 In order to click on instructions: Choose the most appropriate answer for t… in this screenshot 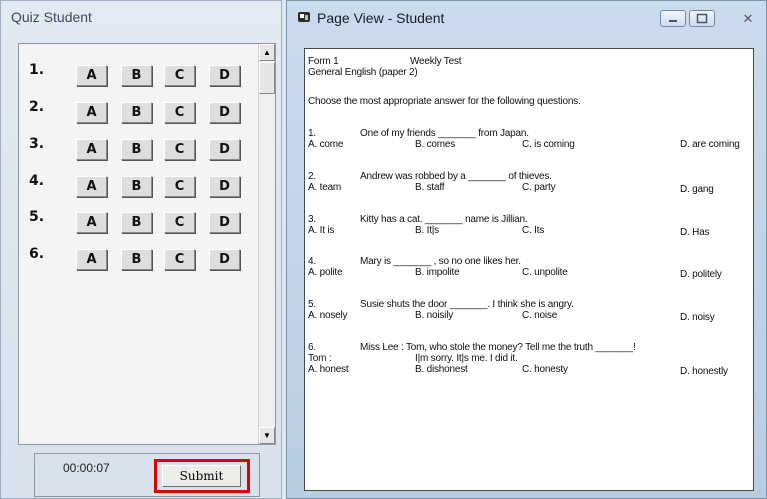, I will do `click(444, 101)`.